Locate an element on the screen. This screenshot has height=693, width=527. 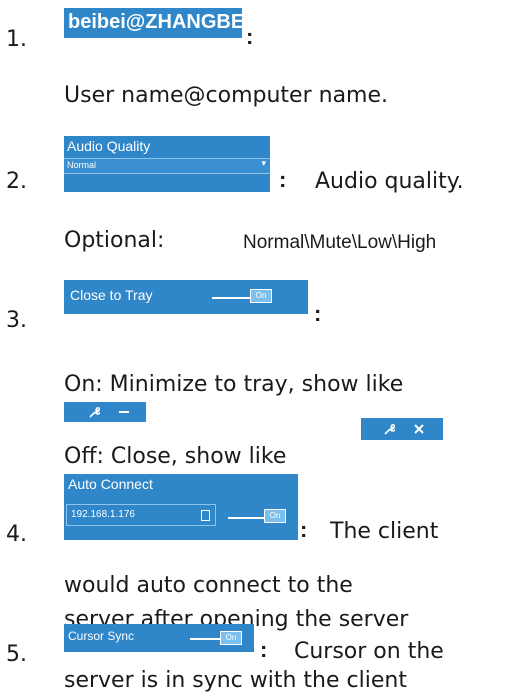
options-list: Normal\Mute\Low\High is located at coordinates (340, 242).